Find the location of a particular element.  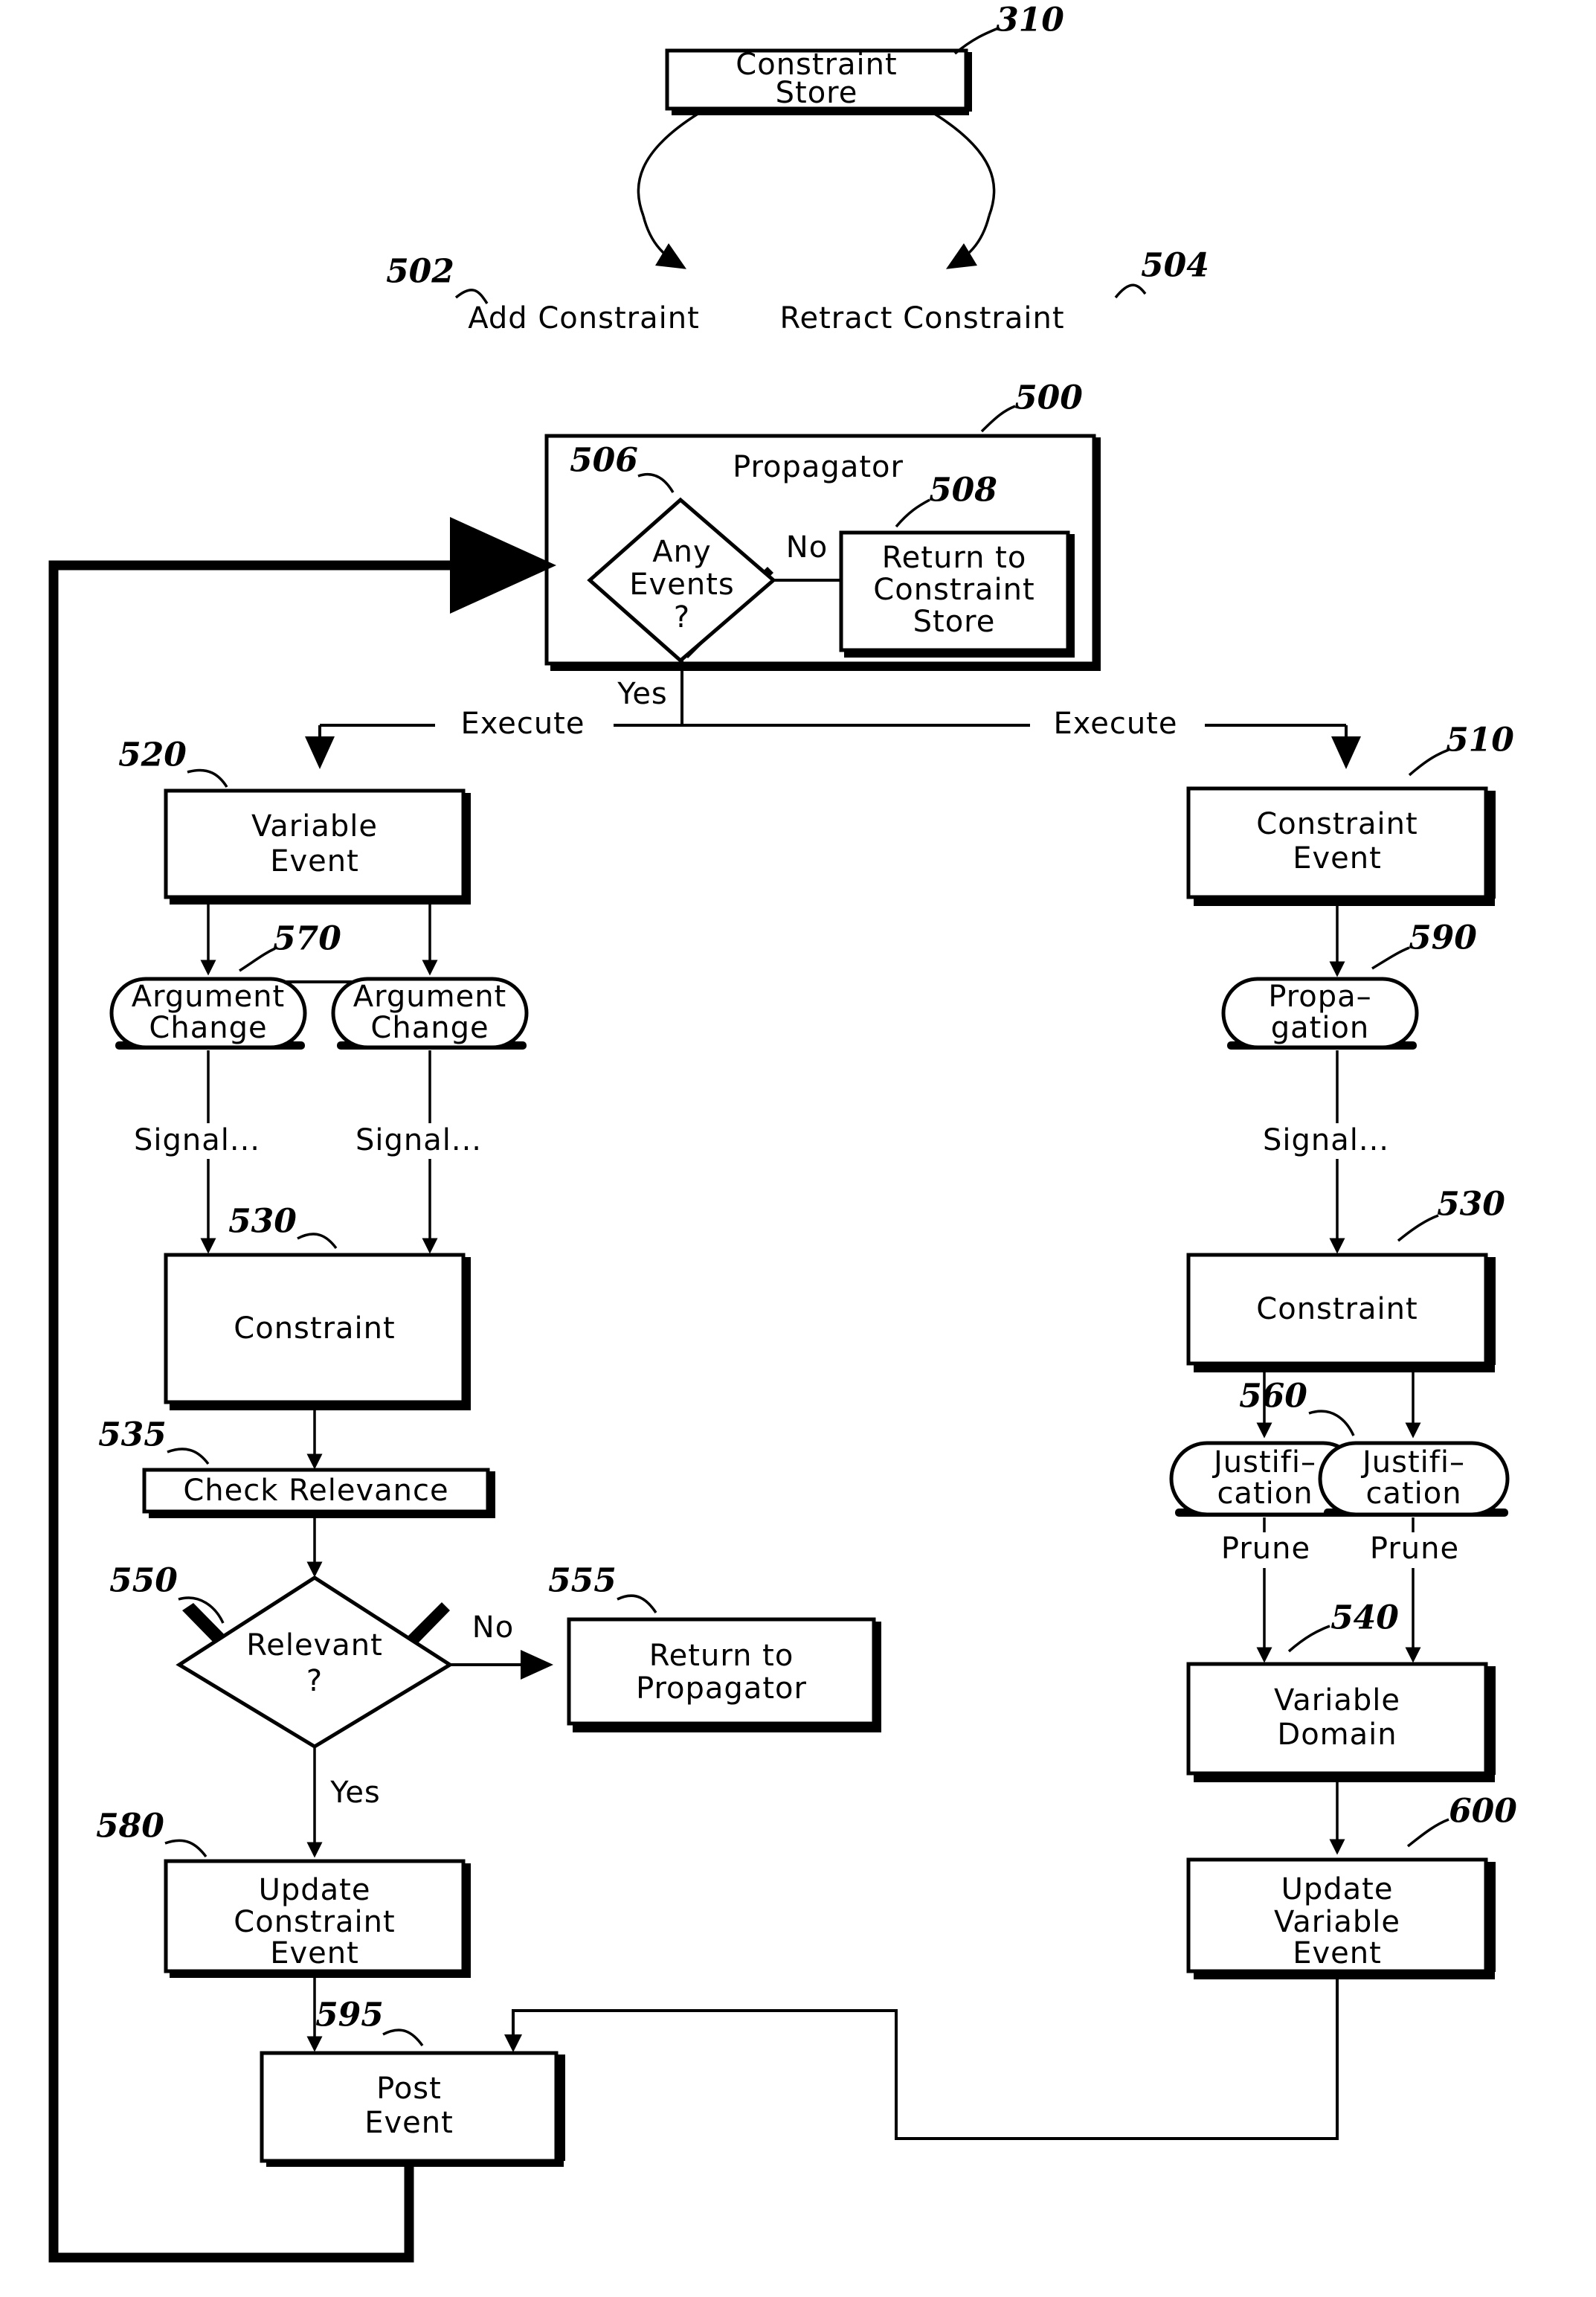

edge-execute-split: Execute Execute is located at coordinates (833, 738).